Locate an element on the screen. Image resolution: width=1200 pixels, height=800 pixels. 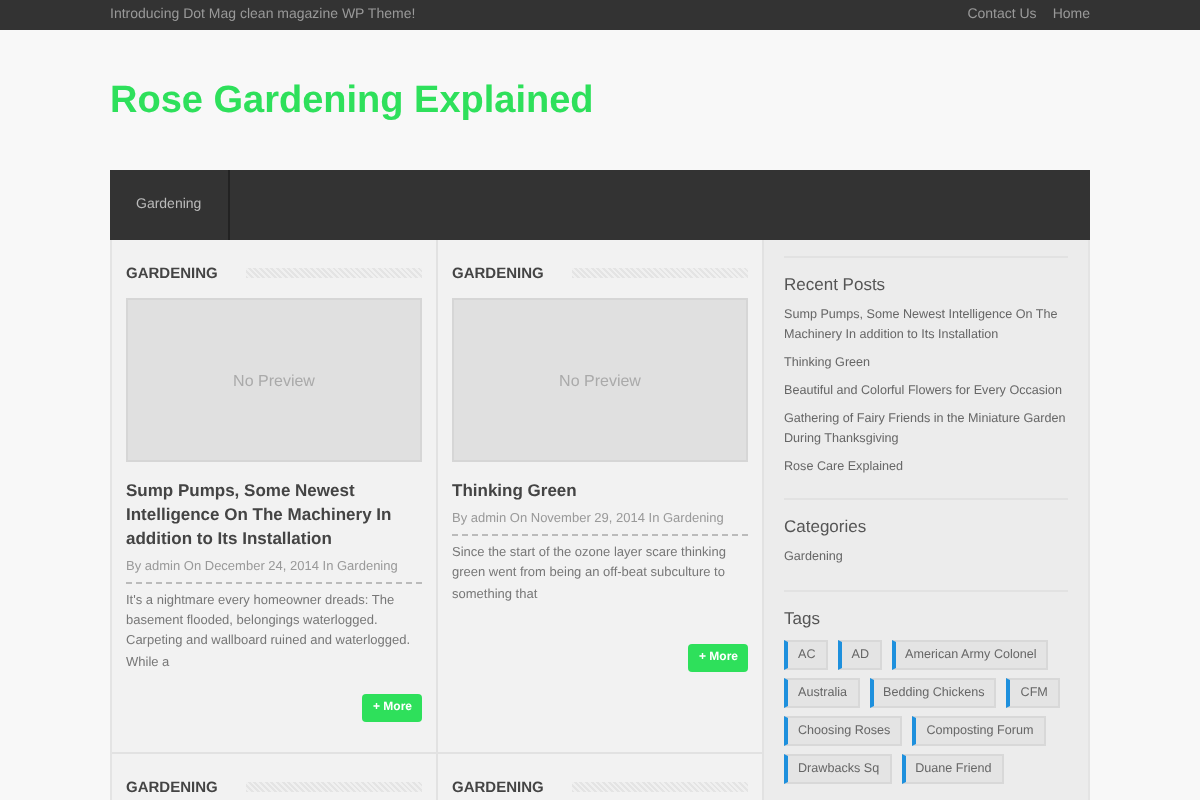
widget-title: Categories is located at coordinates (826, 526).